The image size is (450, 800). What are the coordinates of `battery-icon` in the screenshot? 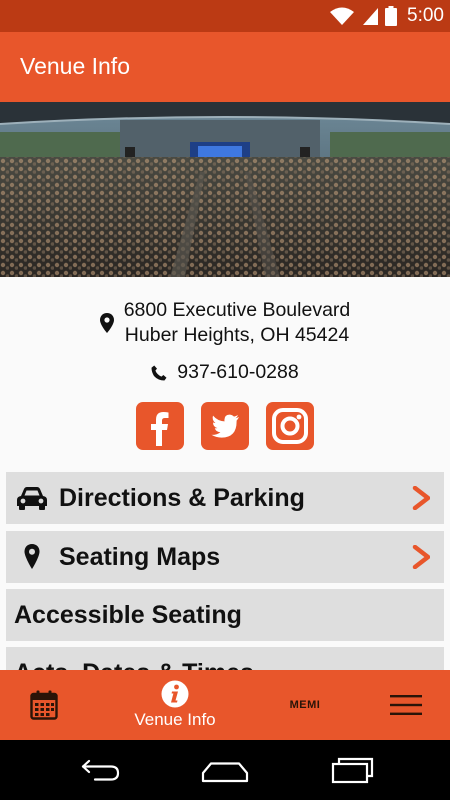 It's located at (391, 16).